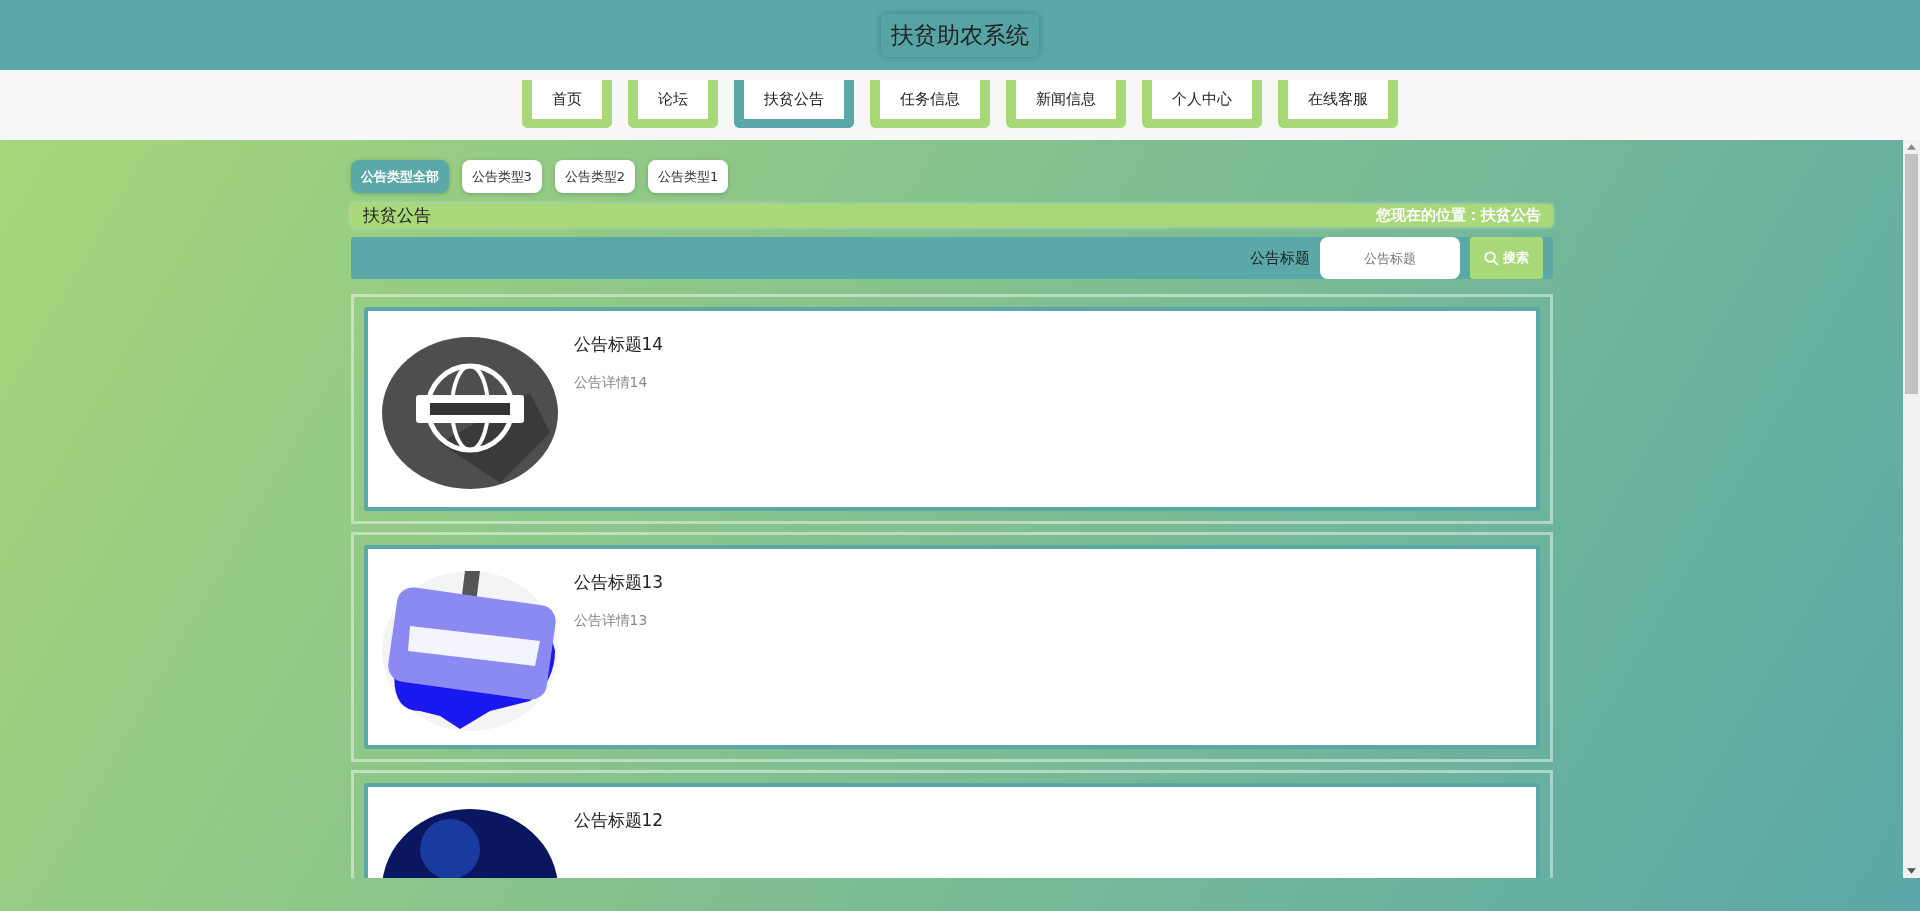 The image size is (1920, 911). I want to click on notice-card: 公告标题12, so click(951, 830).